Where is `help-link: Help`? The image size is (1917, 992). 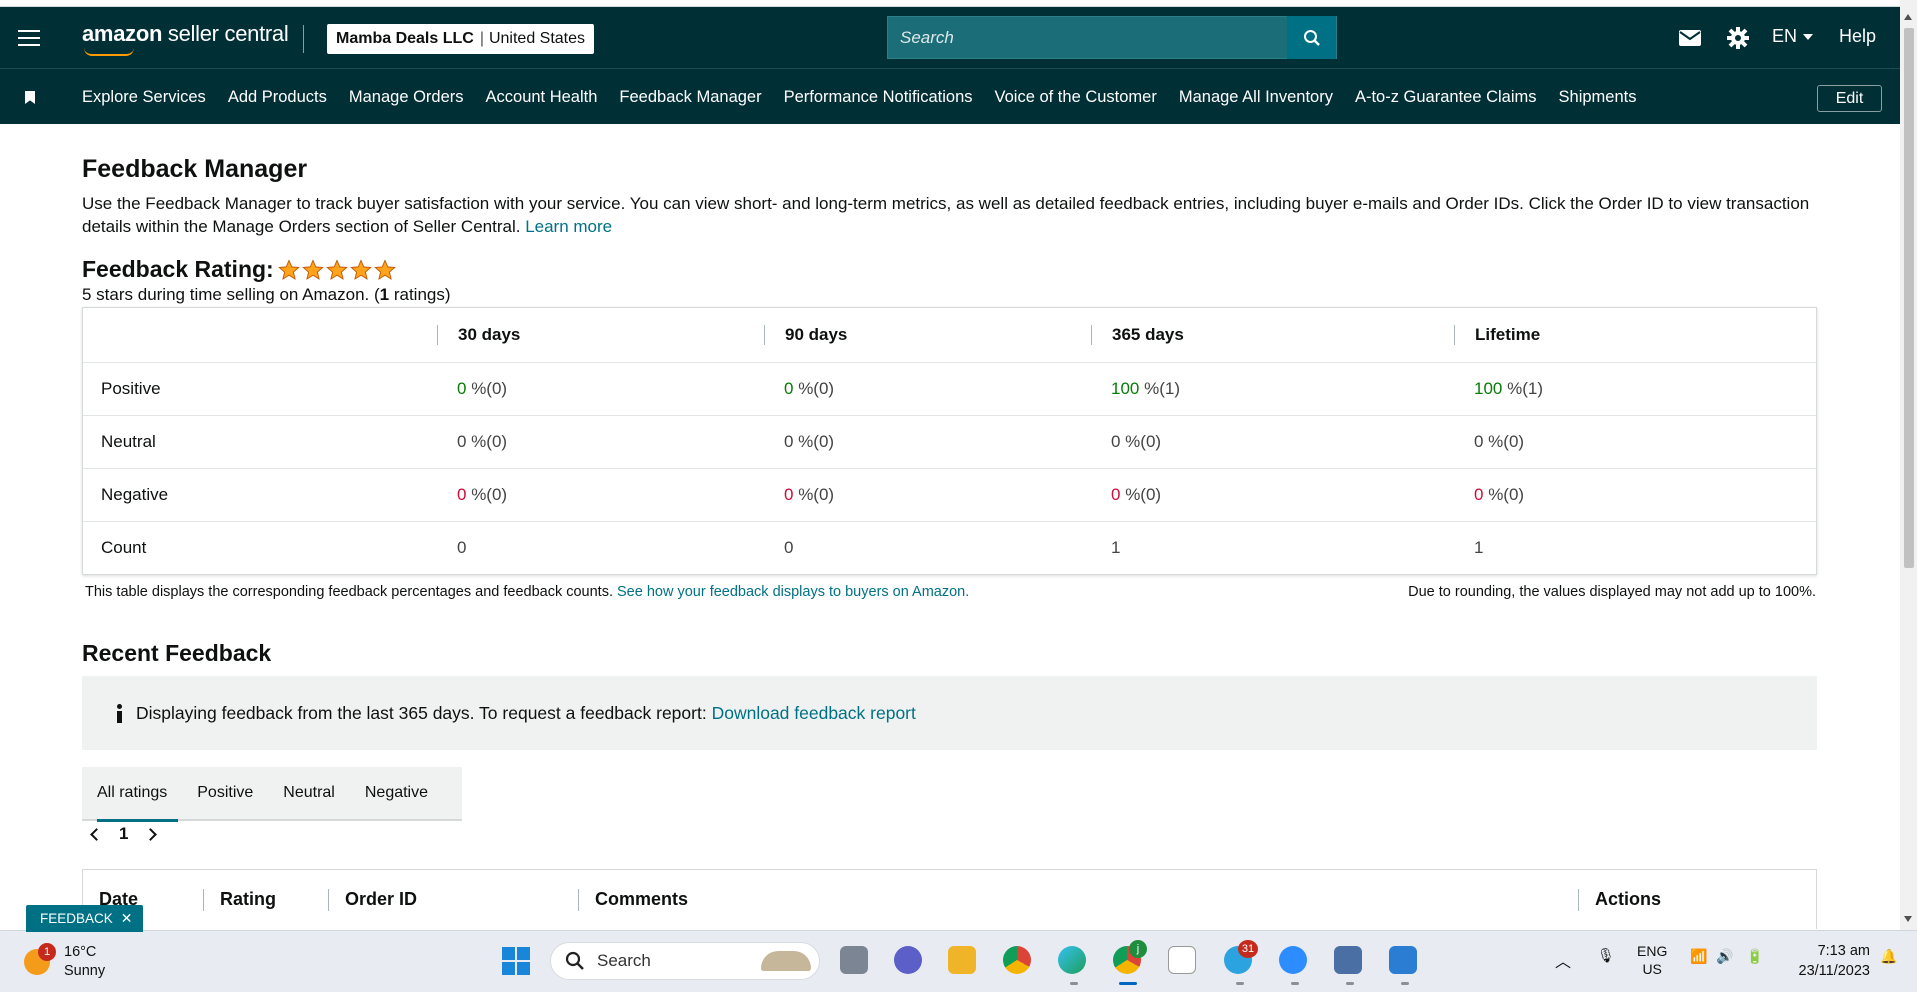 help-link: Help is located at coordinates (1857, 36).